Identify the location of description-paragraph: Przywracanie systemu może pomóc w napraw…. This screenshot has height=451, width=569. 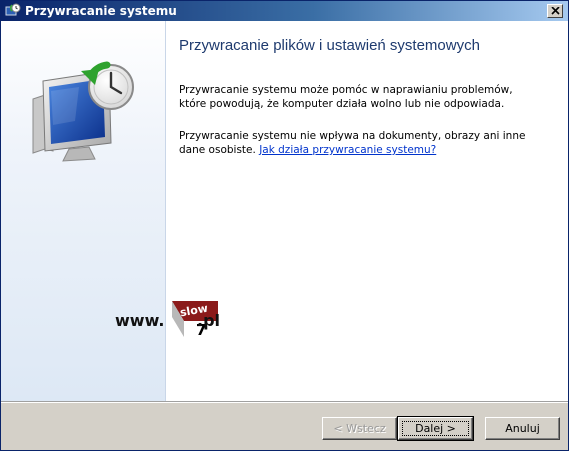
(346, 97).